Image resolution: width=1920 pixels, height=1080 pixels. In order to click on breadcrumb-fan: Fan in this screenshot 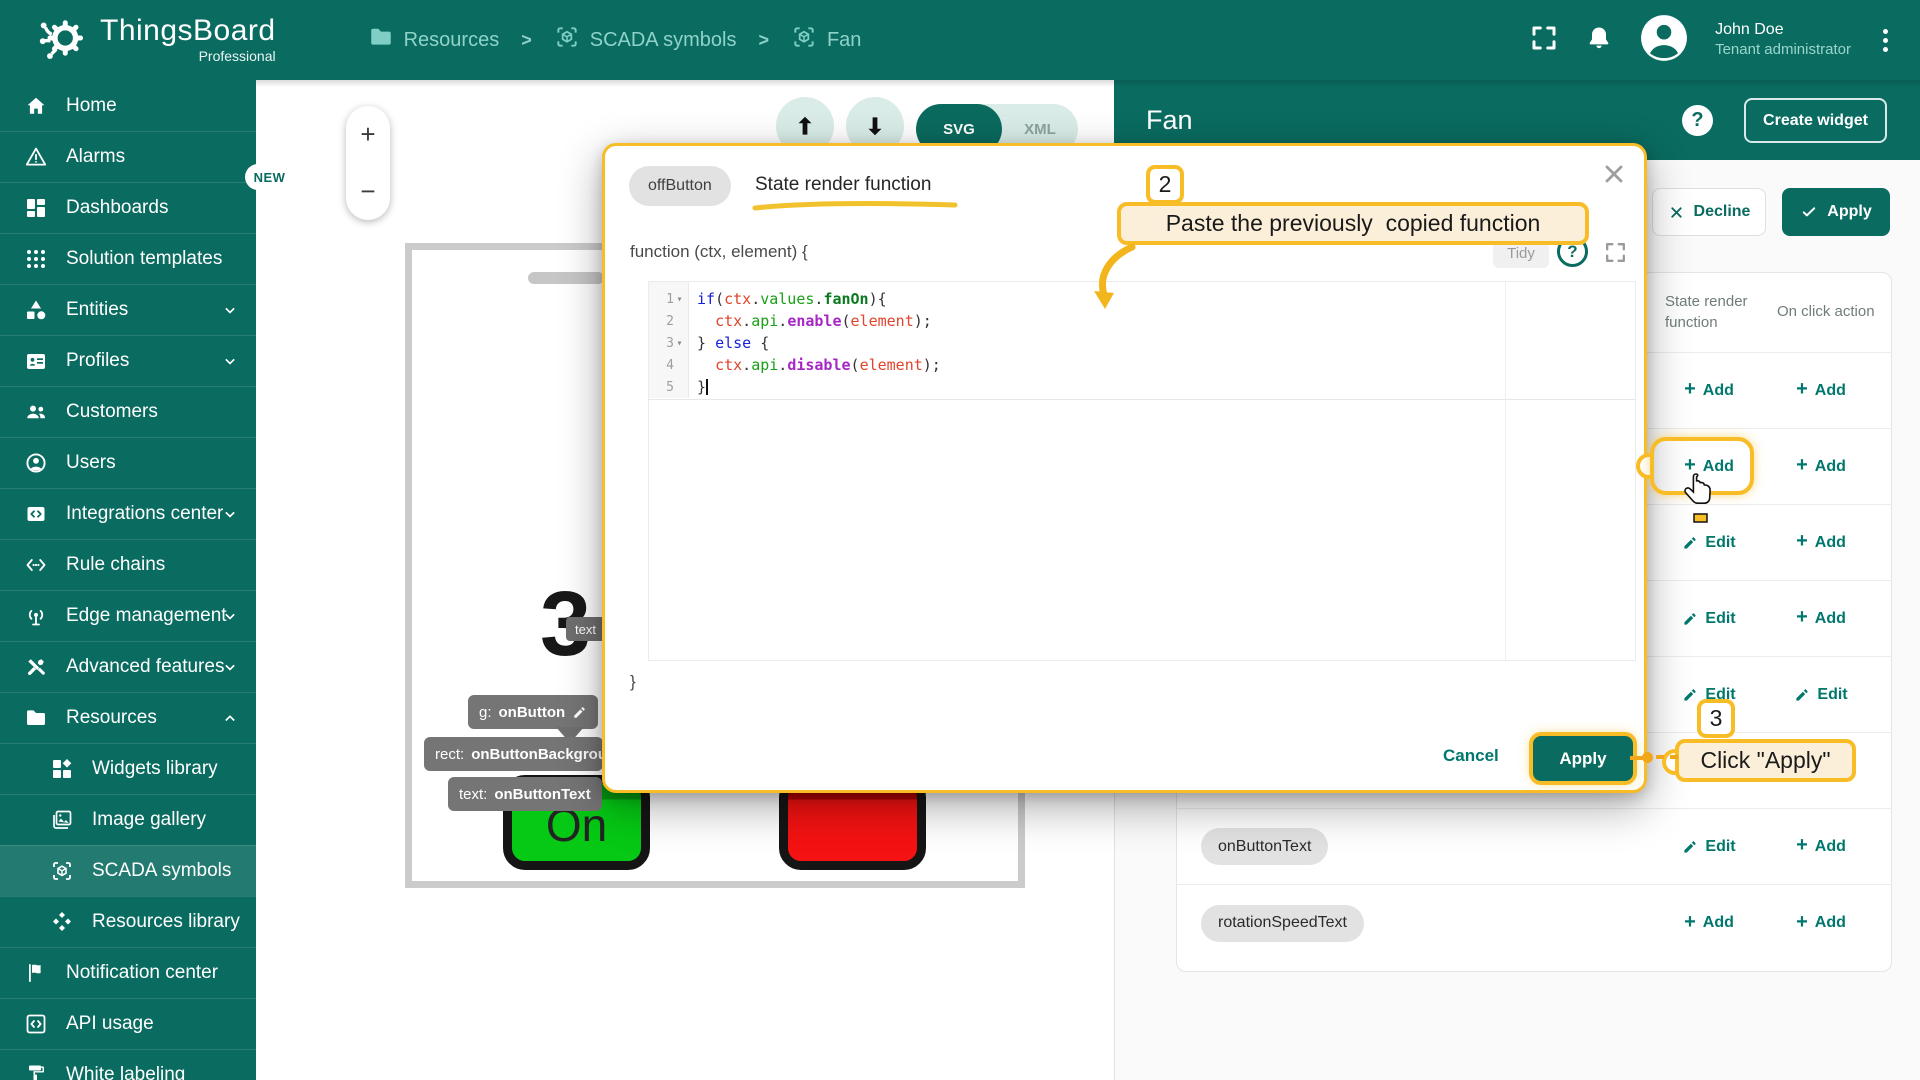, I will do `click(826, 40)`.